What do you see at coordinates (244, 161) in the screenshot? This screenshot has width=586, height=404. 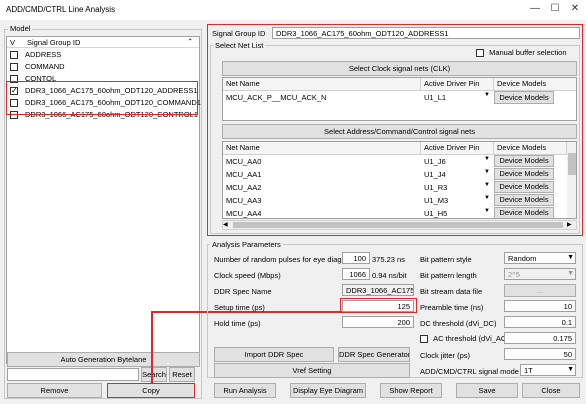 I see `table-row-net: MCU_AA0` at bounding box center [244, 161].